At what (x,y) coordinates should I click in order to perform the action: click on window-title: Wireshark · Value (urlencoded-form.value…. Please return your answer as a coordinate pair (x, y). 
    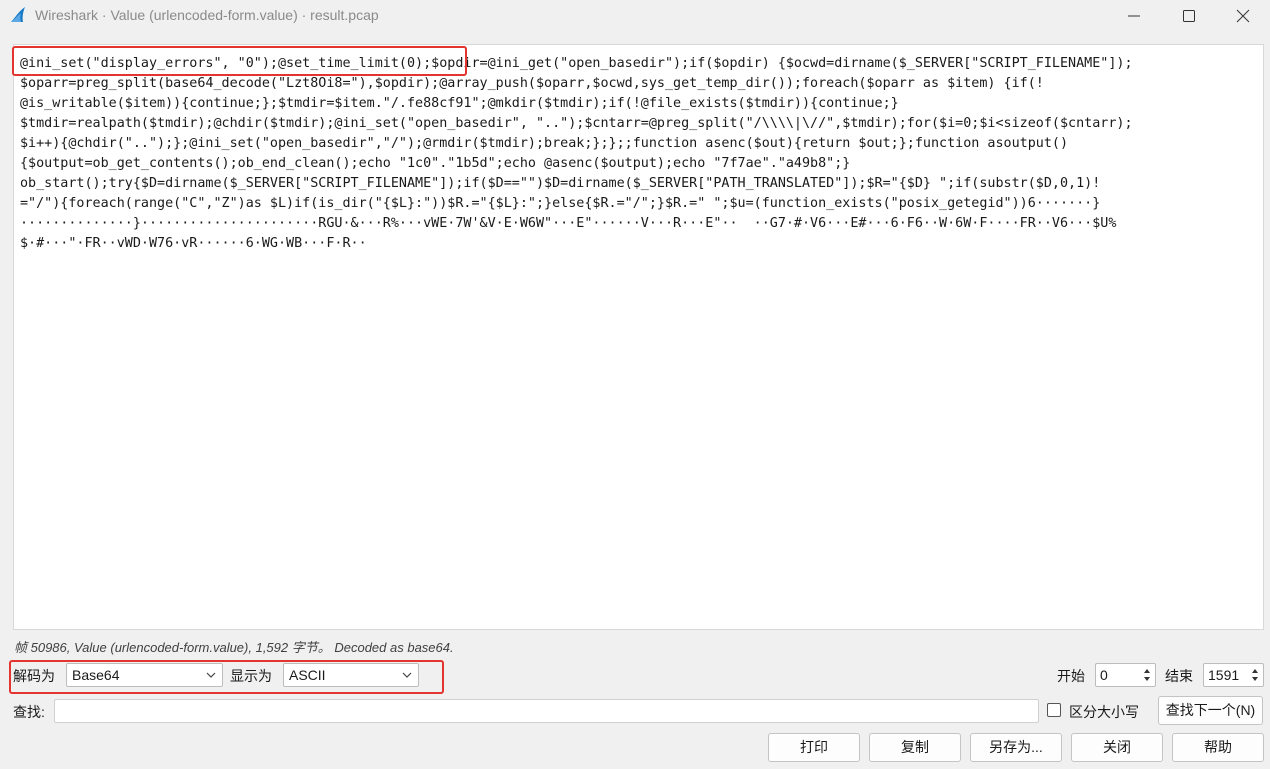
    Looking at the image, I should click on (207, 15).